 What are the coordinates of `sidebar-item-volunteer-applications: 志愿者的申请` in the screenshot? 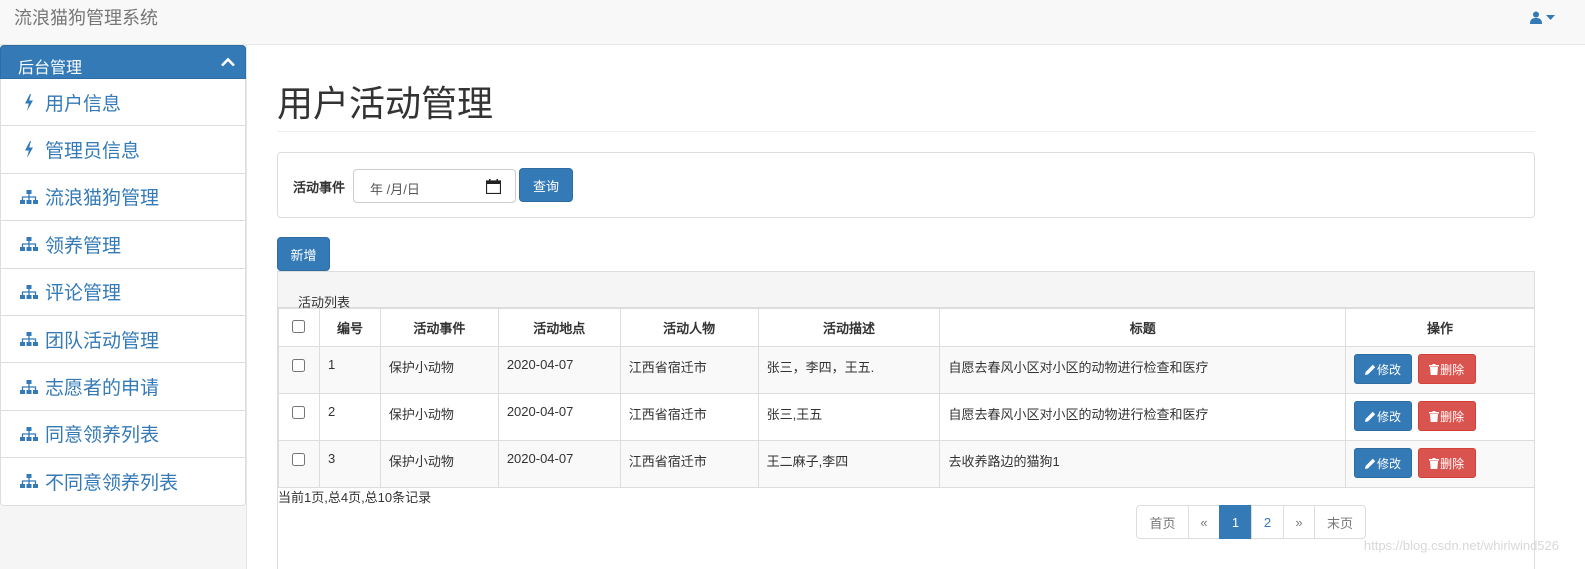 It's located at (123, 387).